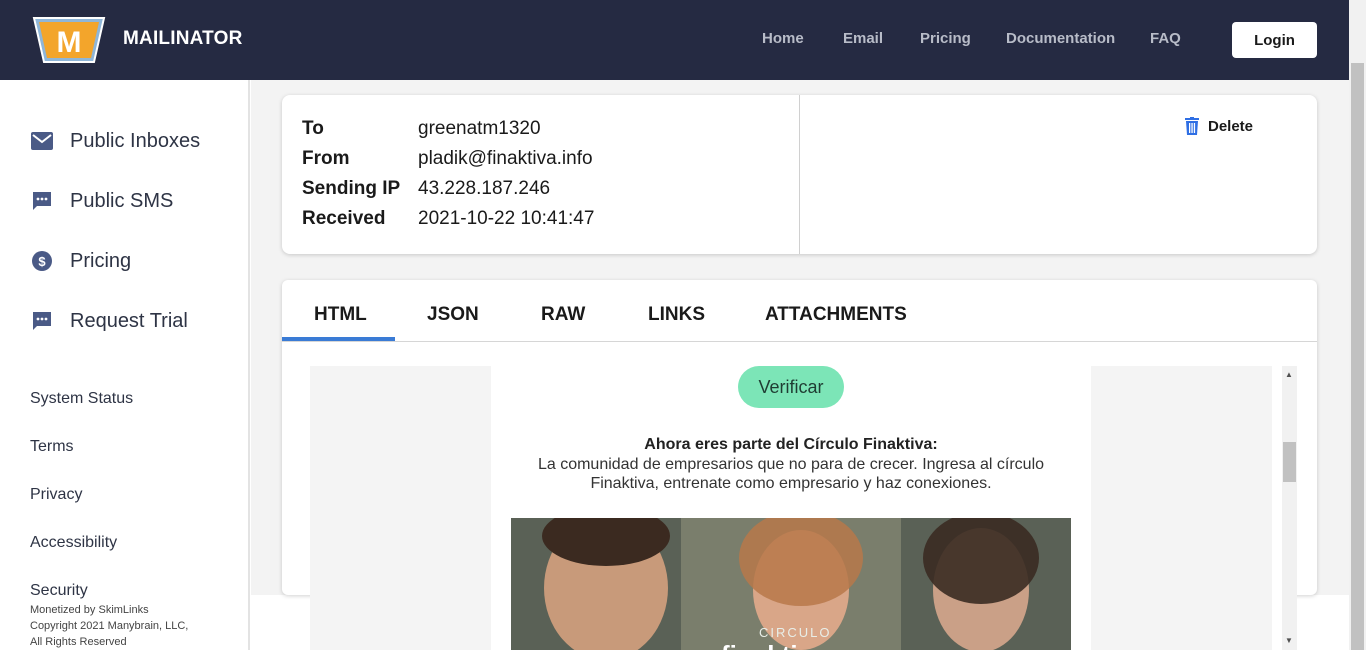  What do you see at coordinates (836, 315) in the screenshot?
I see `tab-attachments: ATTACHMENTS` at bounding box center [836, 315].